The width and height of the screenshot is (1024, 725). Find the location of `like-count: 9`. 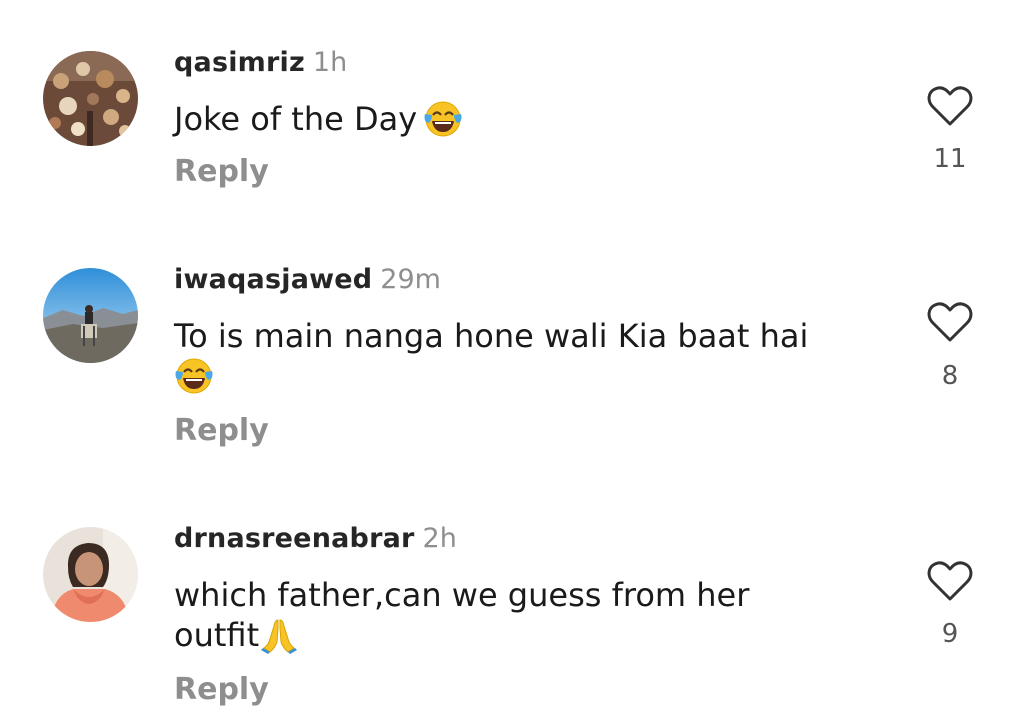

like-count: 9 is located at coordinates (950, 634).